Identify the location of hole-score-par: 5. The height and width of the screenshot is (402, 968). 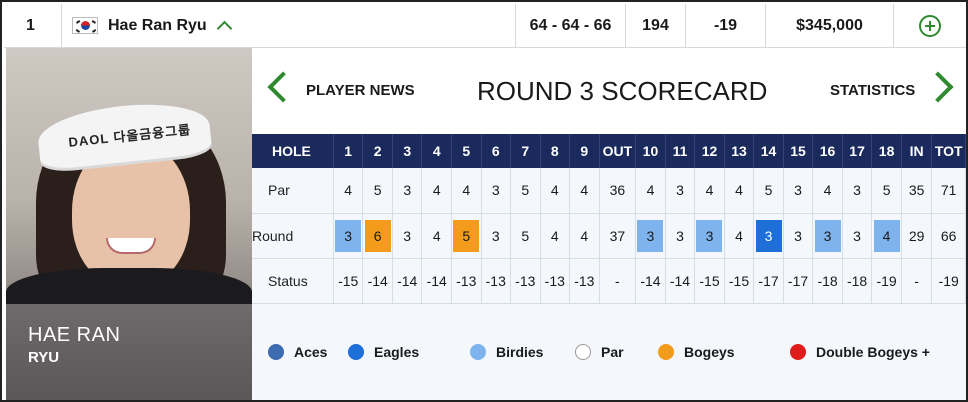
(525, 235).